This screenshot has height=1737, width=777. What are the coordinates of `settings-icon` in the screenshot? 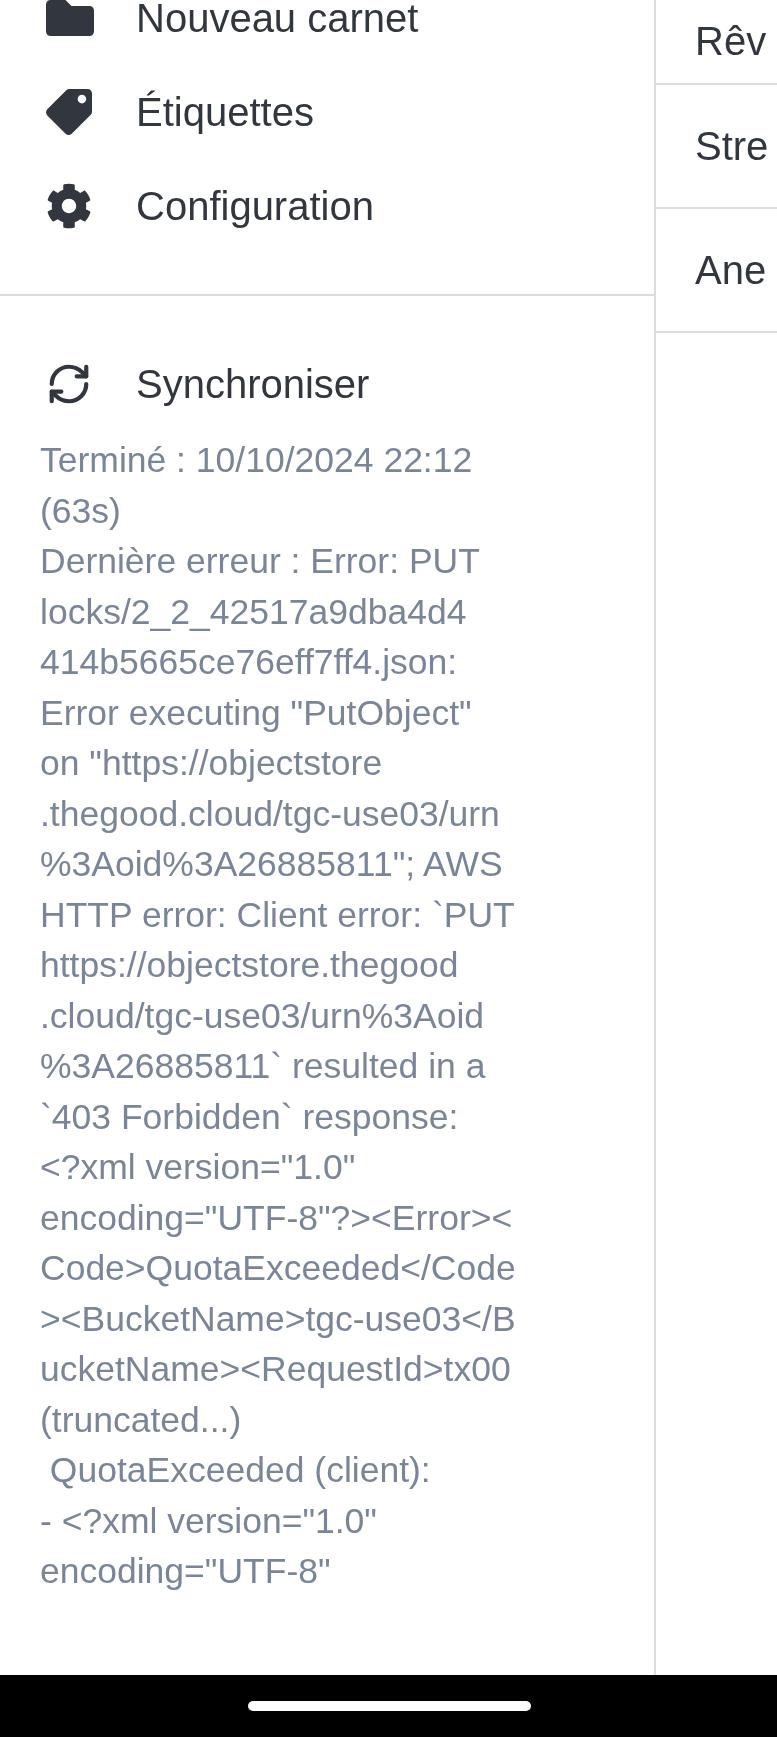 It's located at (69, 206).